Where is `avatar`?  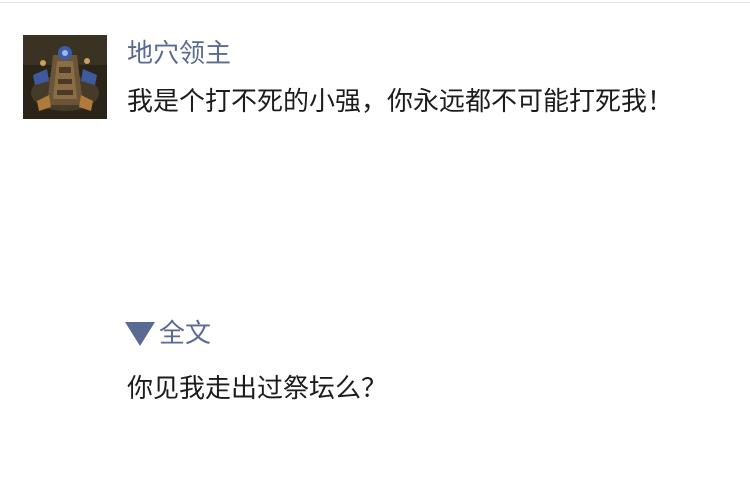
avatar is located at coordinates (65, 77).